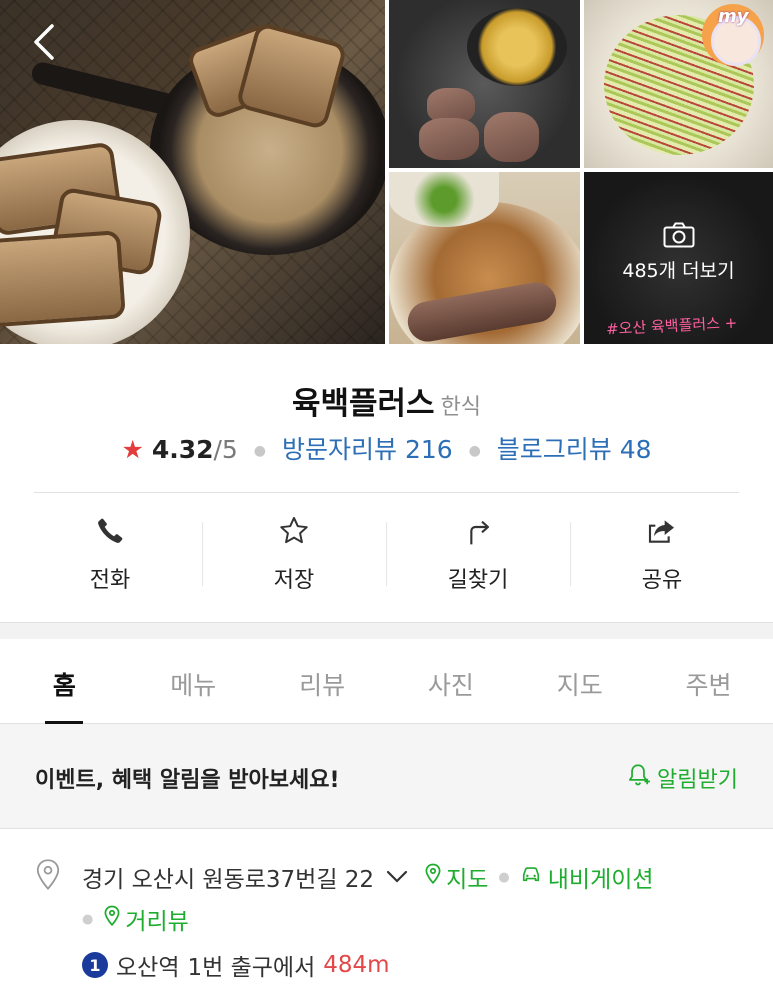  I want to click on location-pin-icon, so click(48, 877).